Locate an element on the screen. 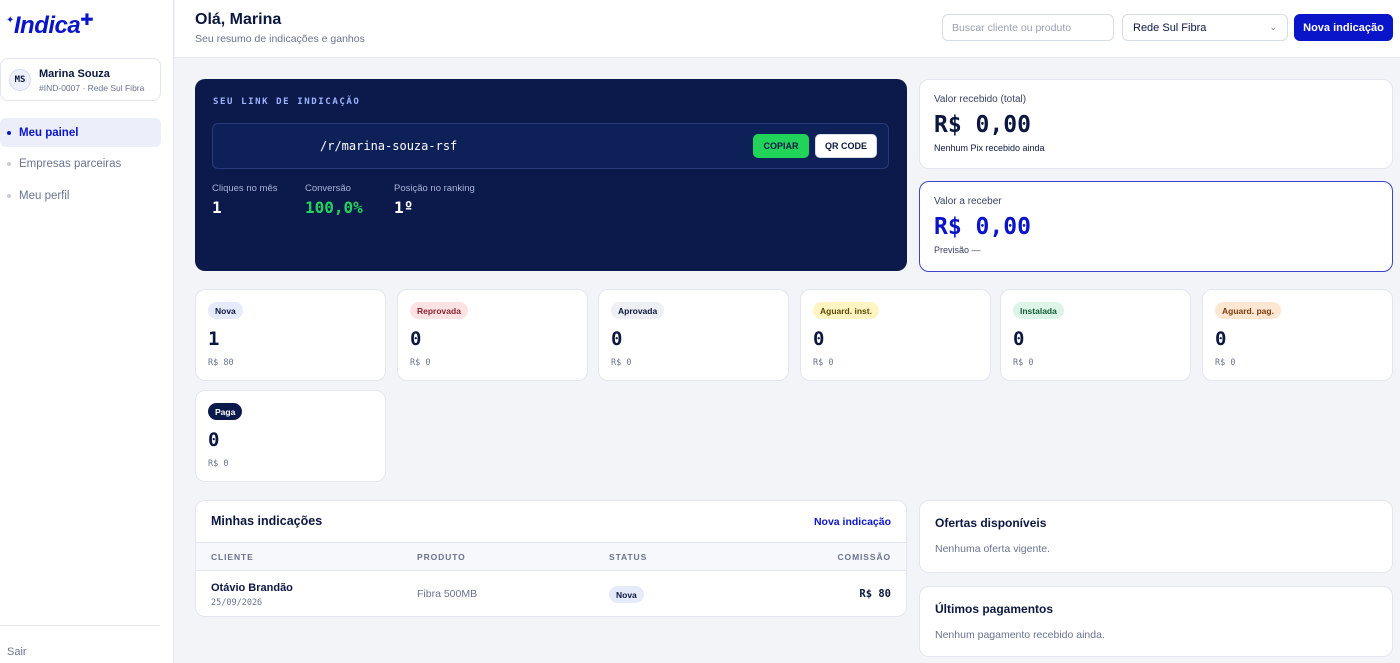 The height and width of the screenshot is (663, 1400). qr-code-button: QR CODE is located at coordinates (846, 146).